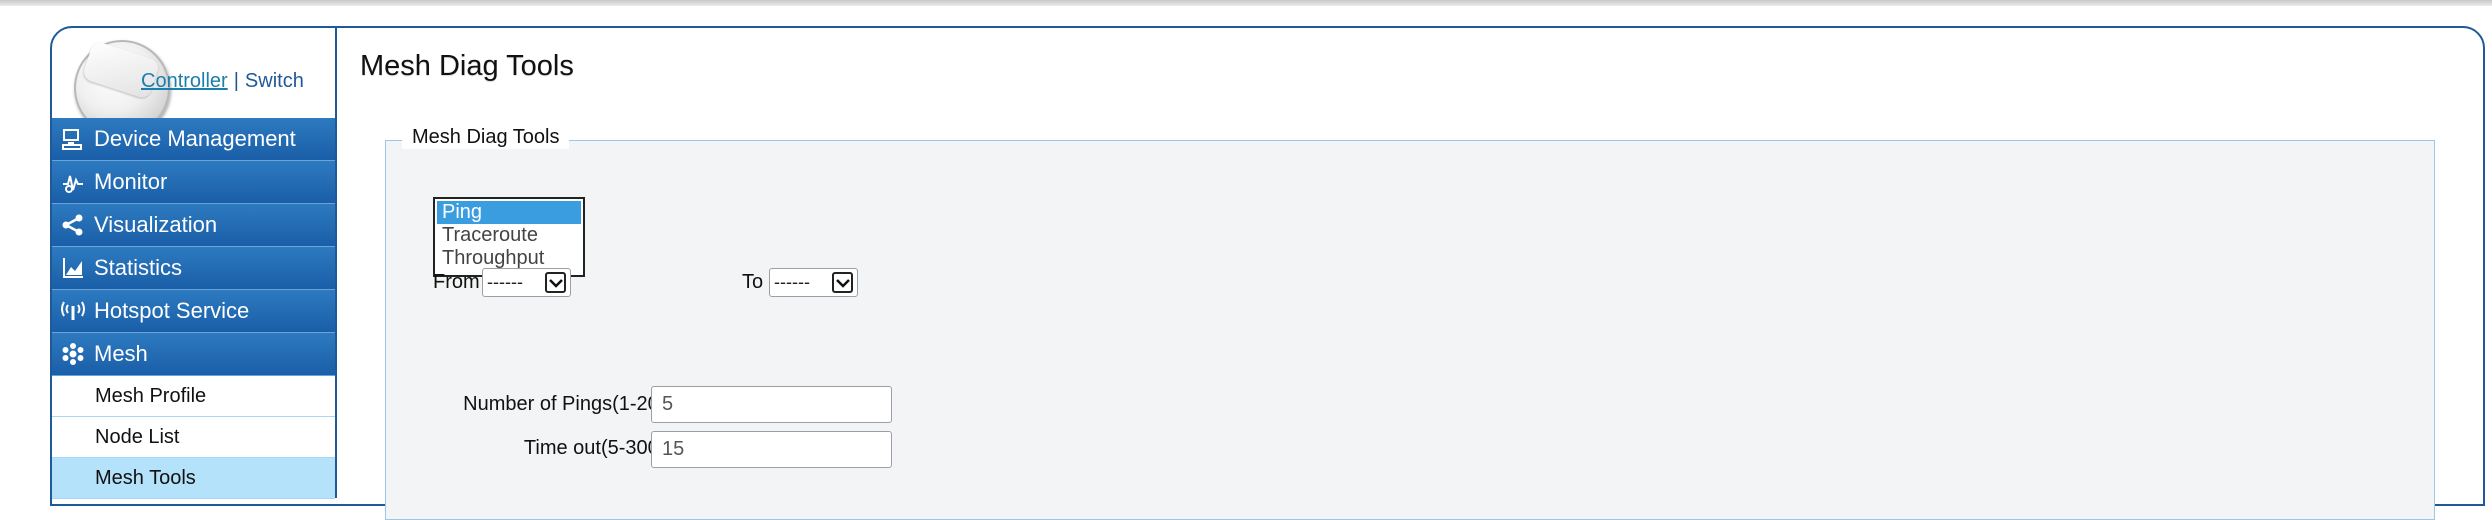  Describe the element at coordinates (193, 437) in the screenshot. I see `sidebar-subitem-node-list: Node List` at that location.